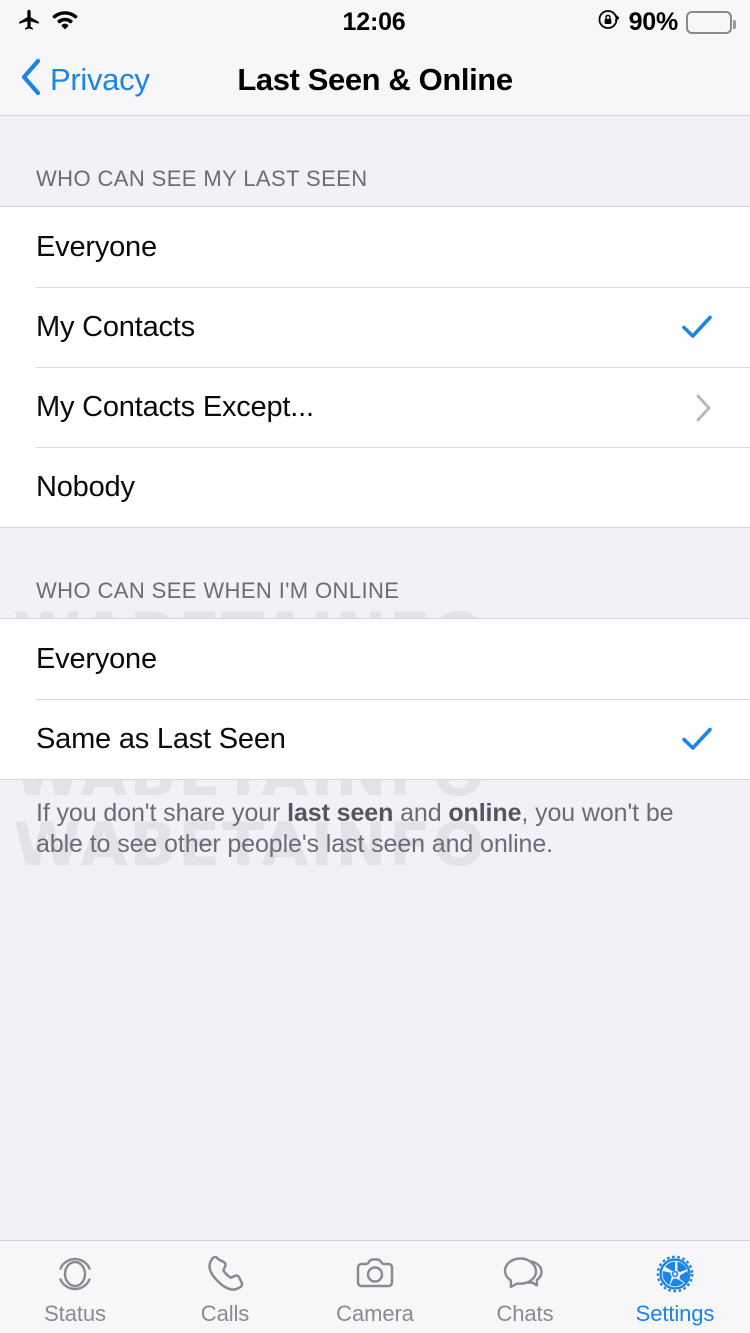 The image size is (750, 1333). I want to click on status-rings-icon, so click(75, 1274).